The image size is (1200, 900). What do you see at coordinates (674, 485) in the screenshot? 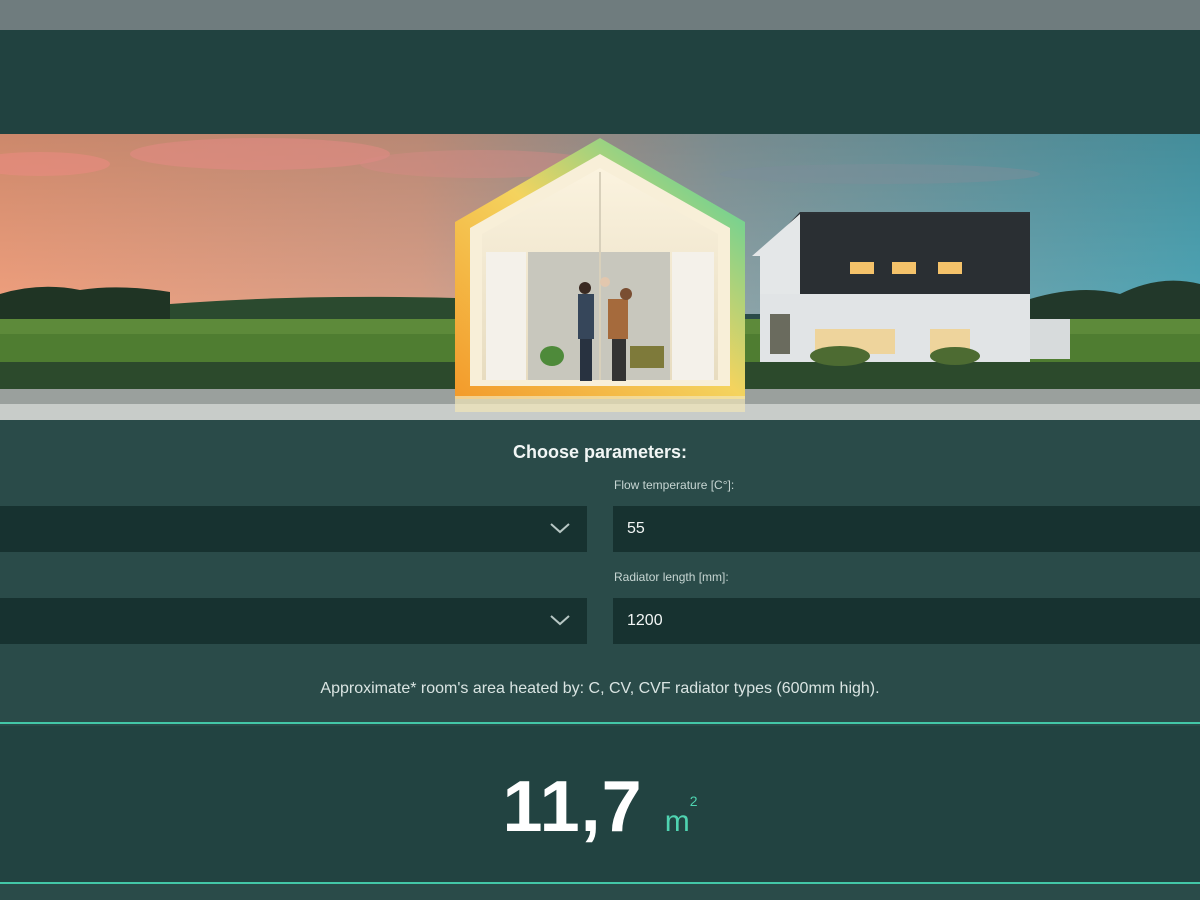
I see `flow-temperature-label: Flow temperature [C°]:` at bounding box center [674, 485].